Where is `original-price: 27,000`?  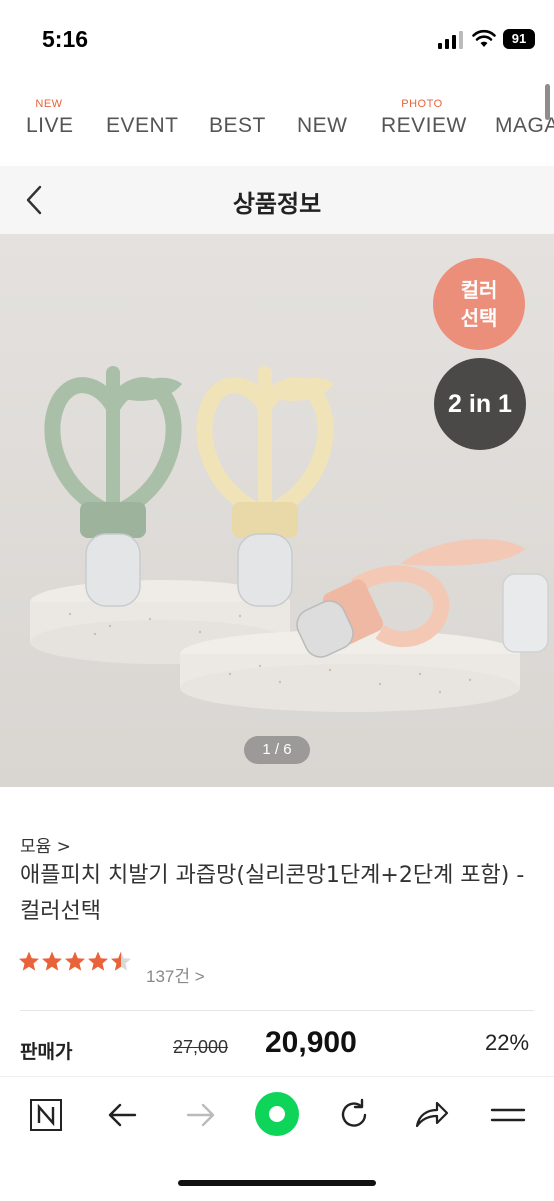
original-price: 27,000 is located at coordinates (201, 1047).